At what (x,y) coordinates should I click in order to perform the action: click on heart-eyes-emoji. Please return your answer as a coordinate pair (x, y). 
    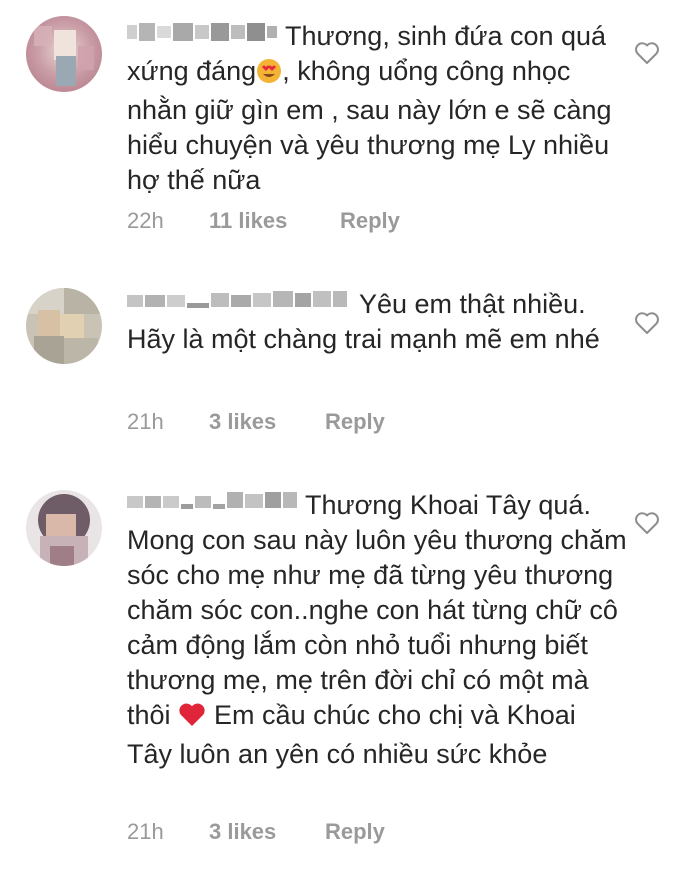
    Looking at the image, I should click on (269, 75).